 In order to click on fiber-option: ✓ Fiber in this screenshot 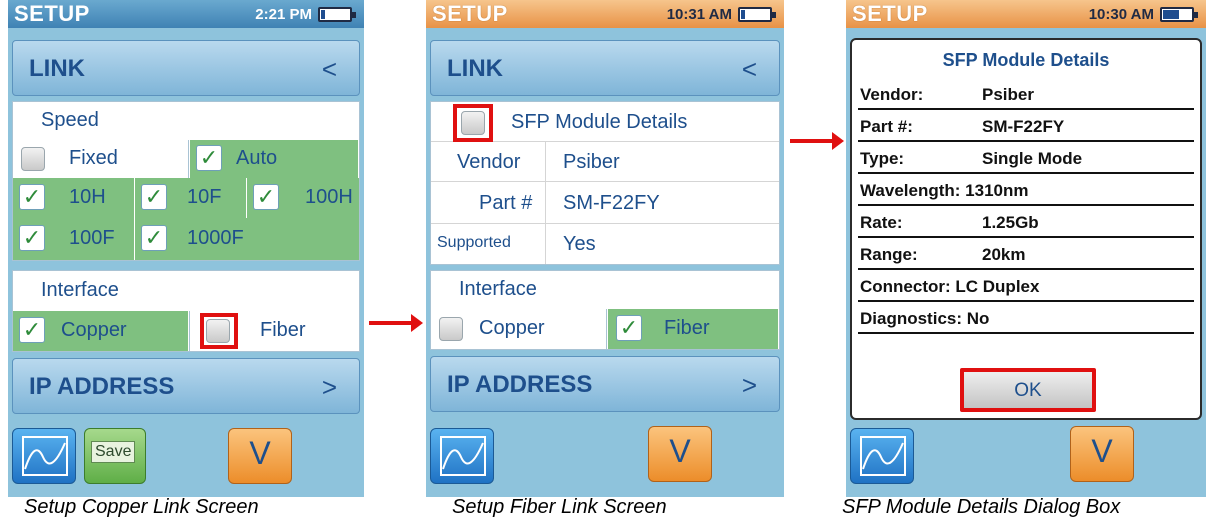, I will do `click(693, 329)`.